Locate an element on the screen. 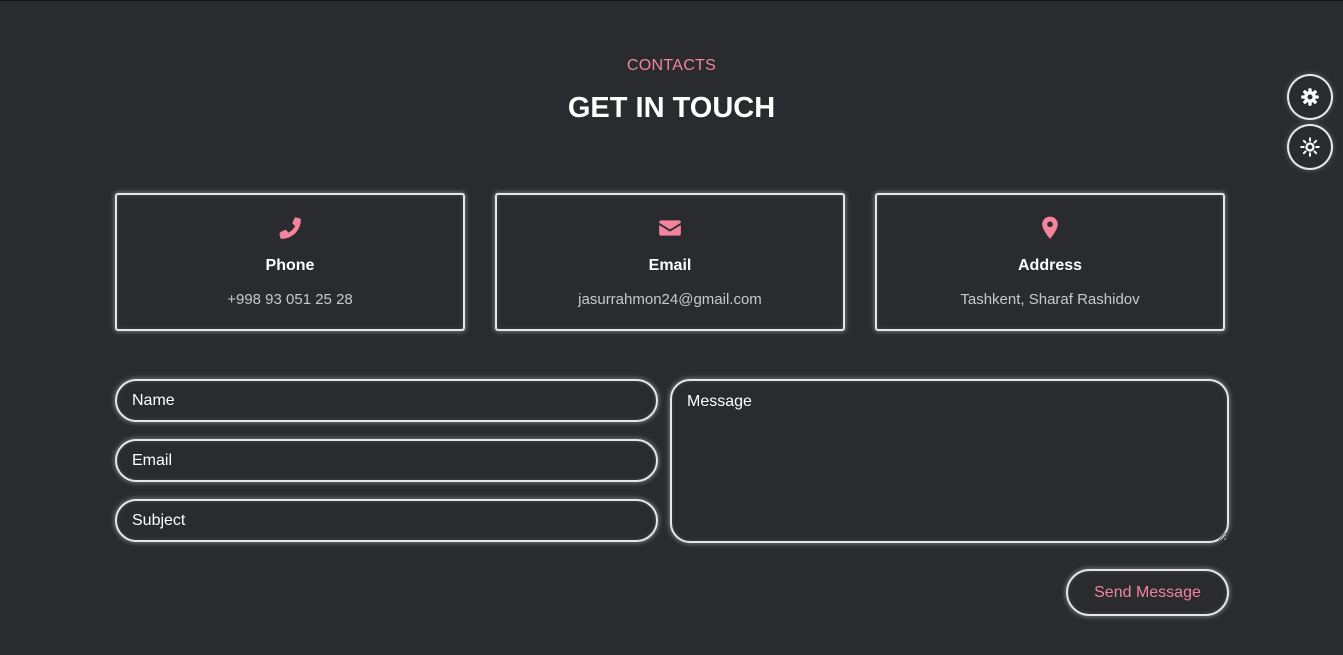  contact-card-email: Email jasurrahmon24@gmail.com is located at coordinates (670, 262).